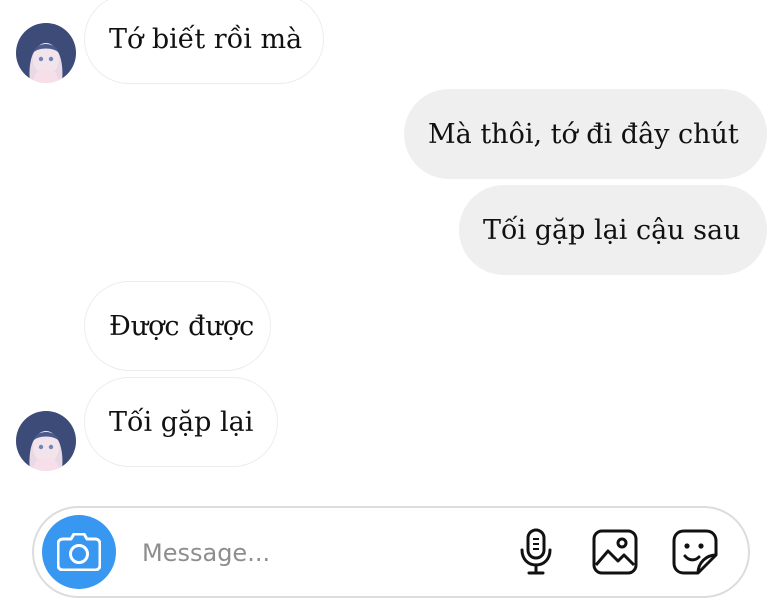  I want to click on message-text: Tớ biết rồi mà, so click(206, 39).